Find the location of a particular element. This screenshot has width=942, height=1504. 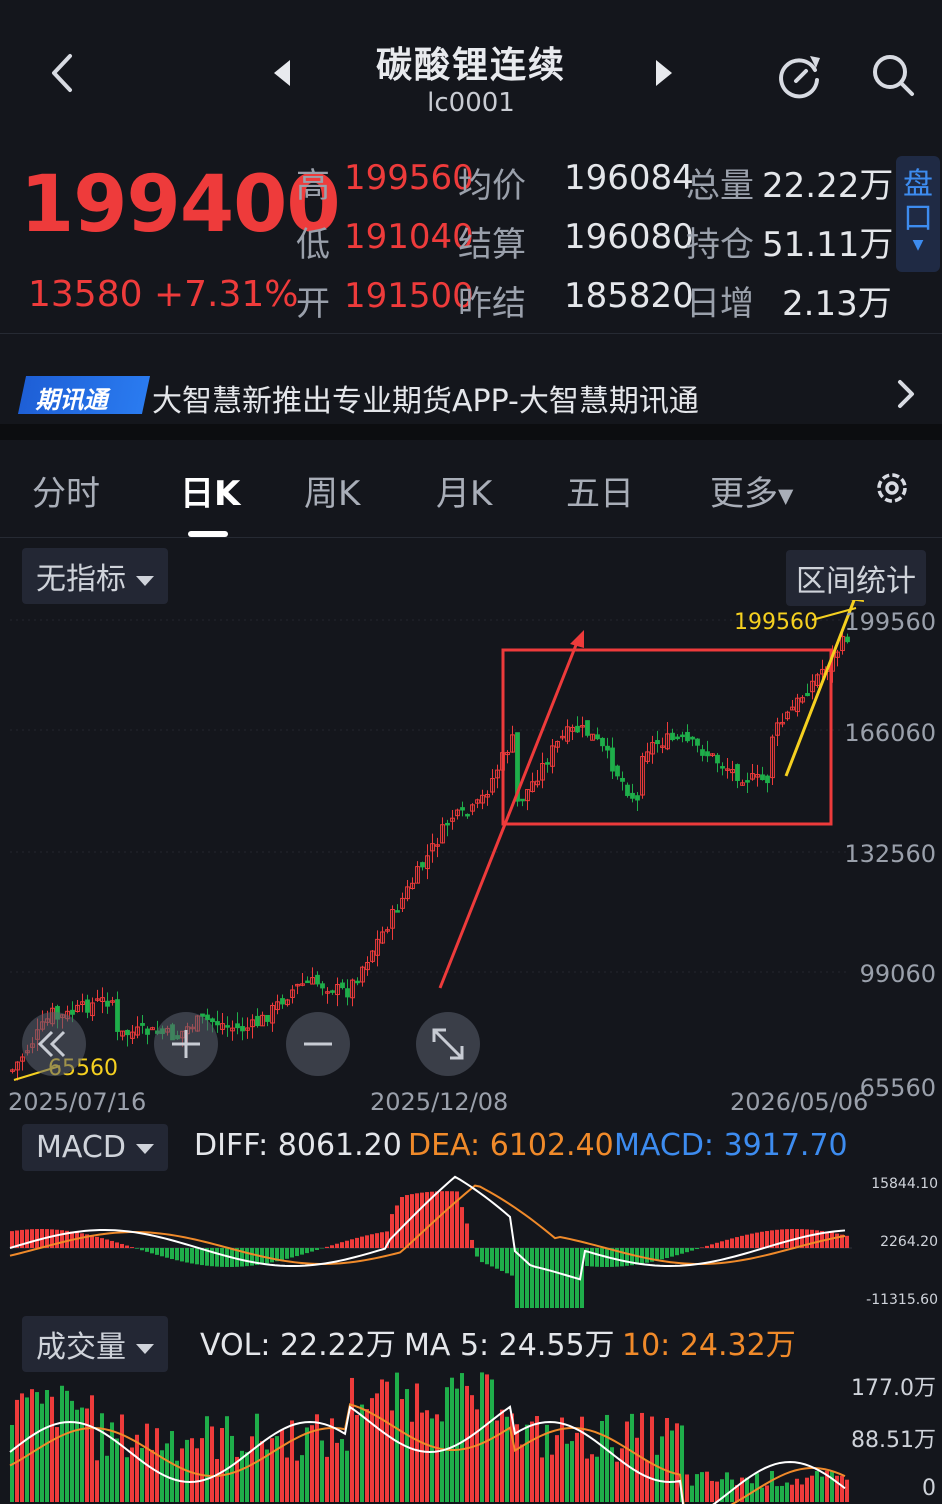

zoom-out-button is located at coordinates (318, 1044).